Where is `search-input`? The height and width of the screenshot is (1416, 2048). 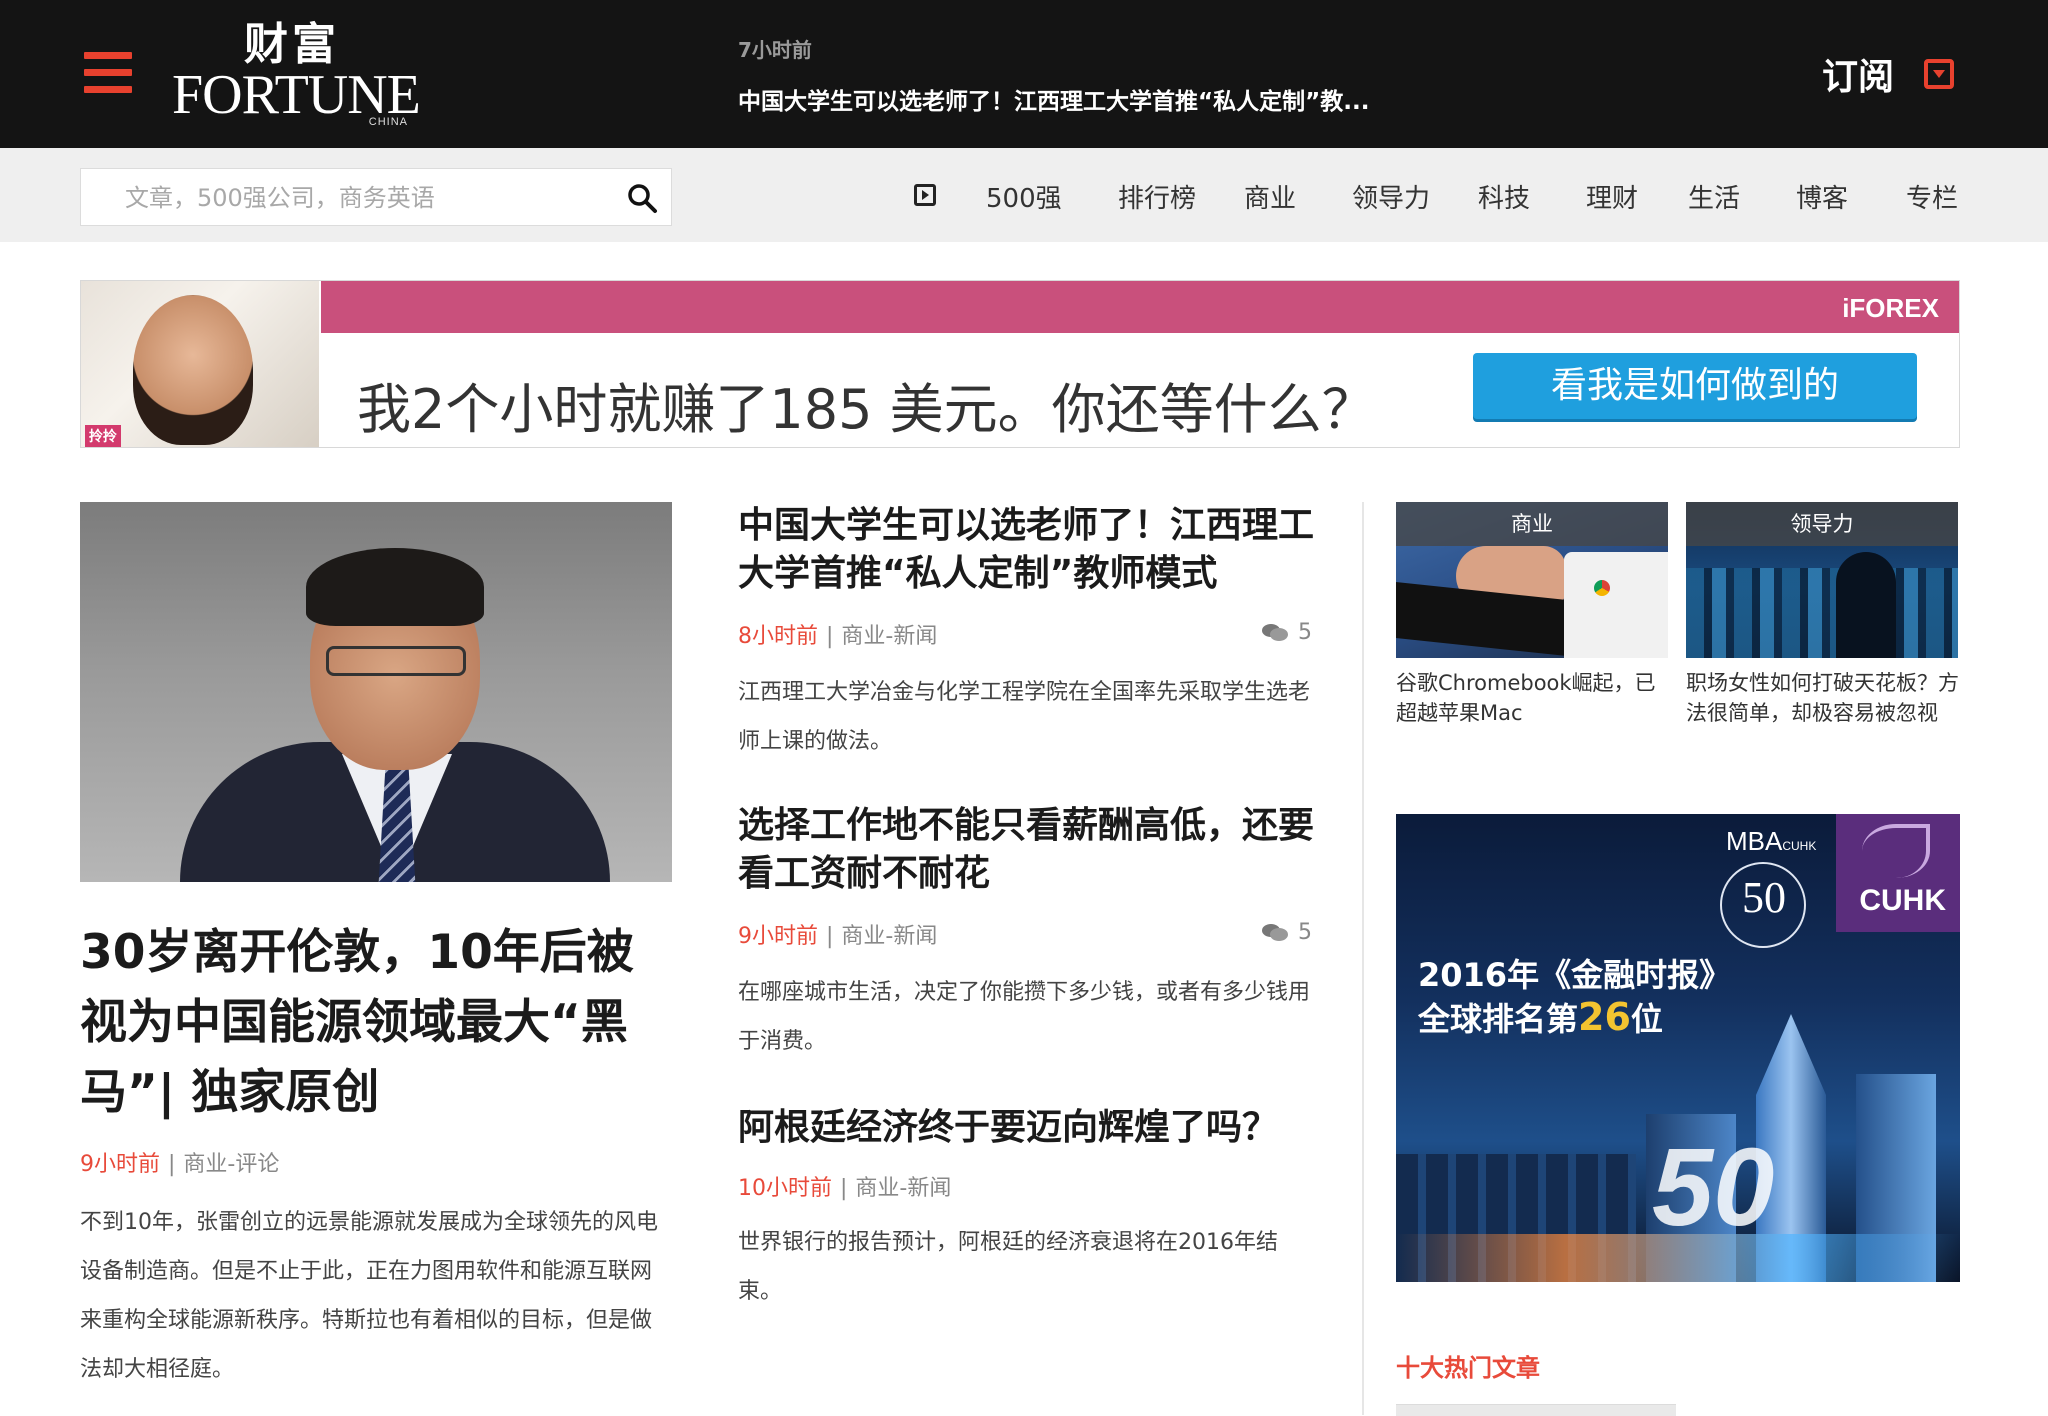 search-input is located at coordinates (365, 198).